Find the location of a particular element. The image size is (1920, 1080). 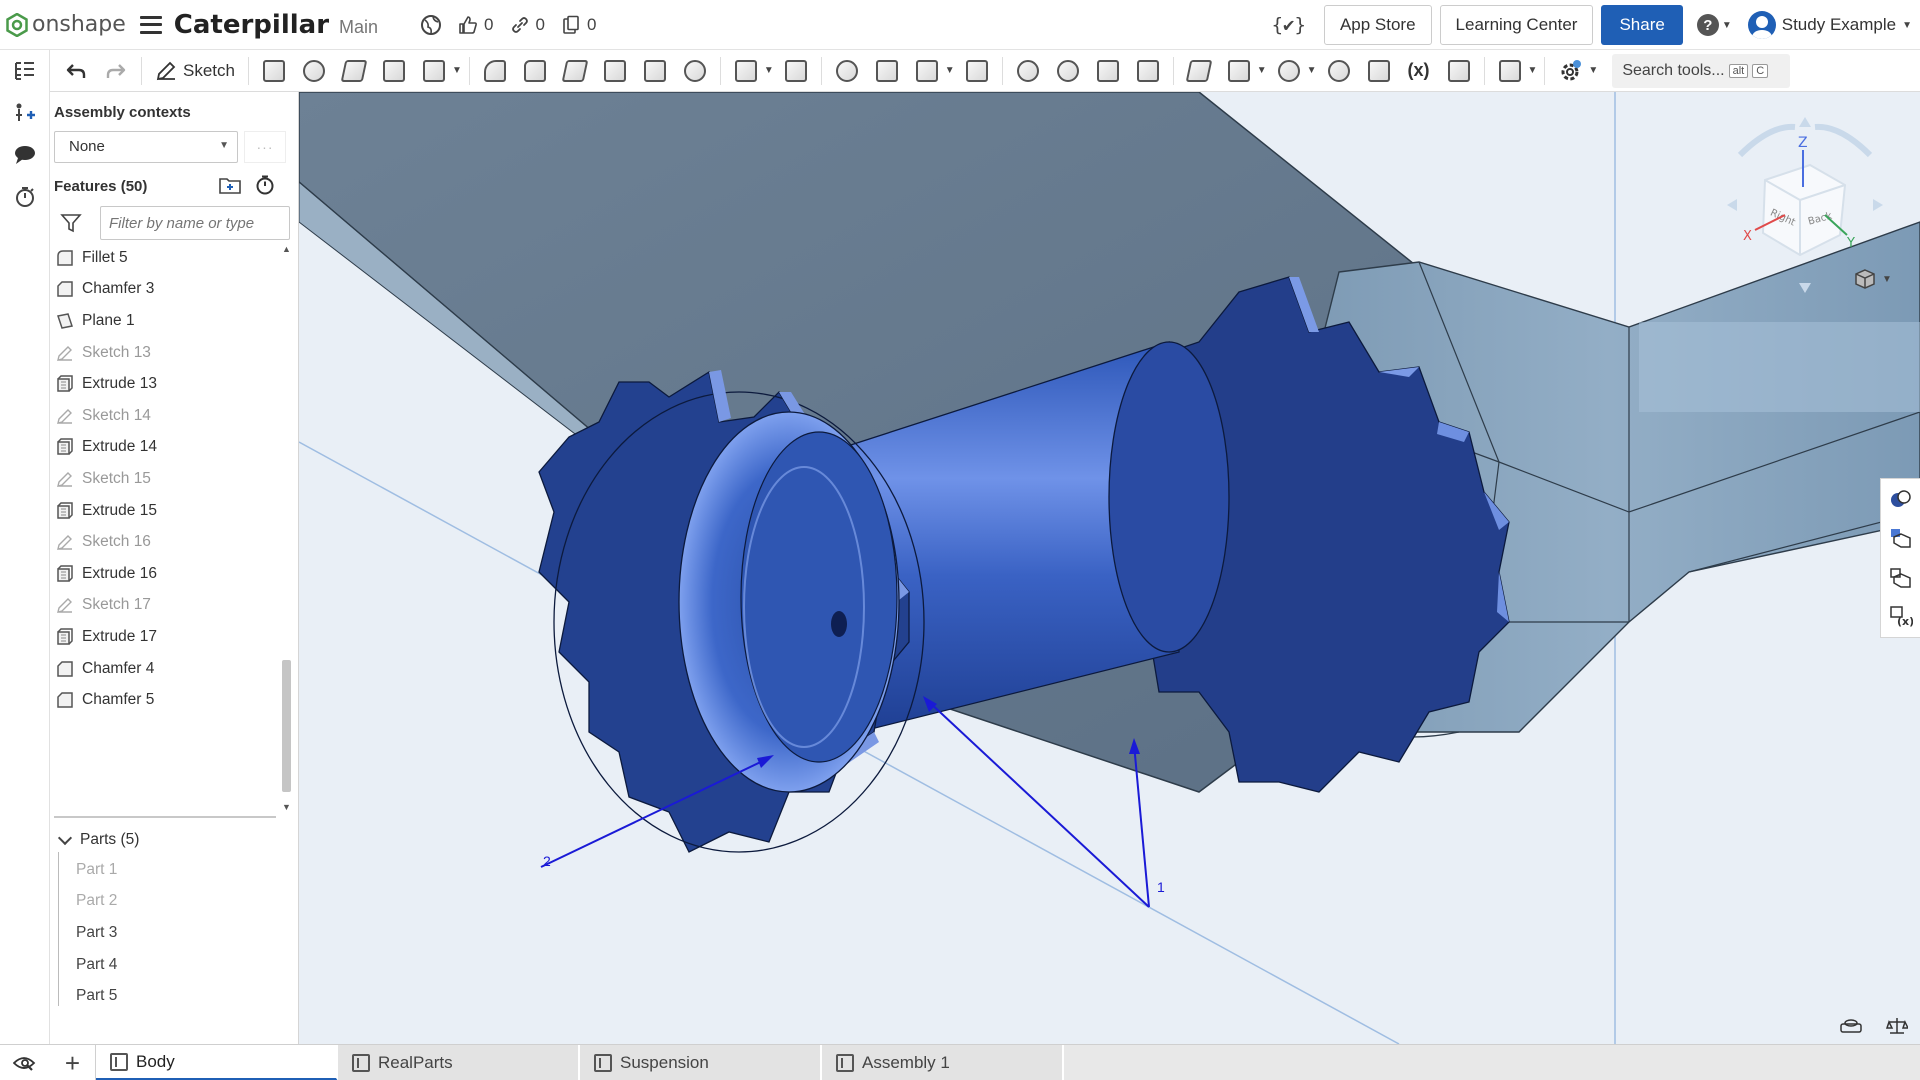

custom-features-button is located at coordinates (1570, 71).